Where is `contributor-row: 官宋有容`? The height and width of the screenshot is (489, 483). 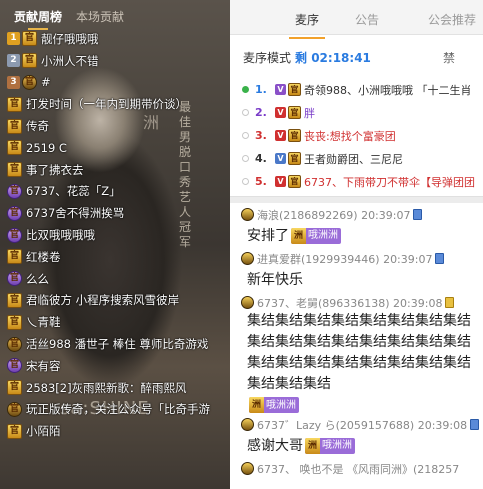 contributor-row: 官宋有容 is located at coordinates (115, 366).